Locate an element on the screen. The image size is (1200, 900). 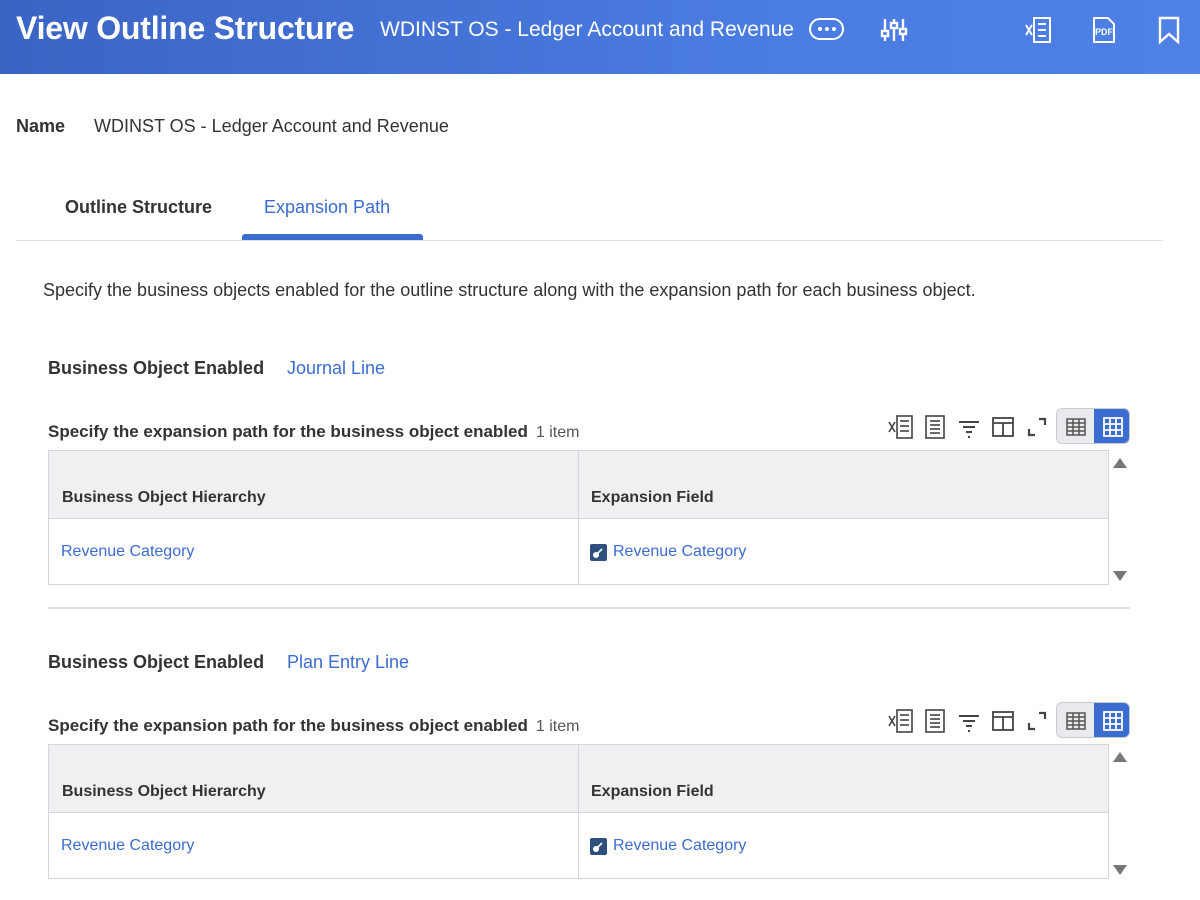
section-divider is located at coordinates (589, 608).